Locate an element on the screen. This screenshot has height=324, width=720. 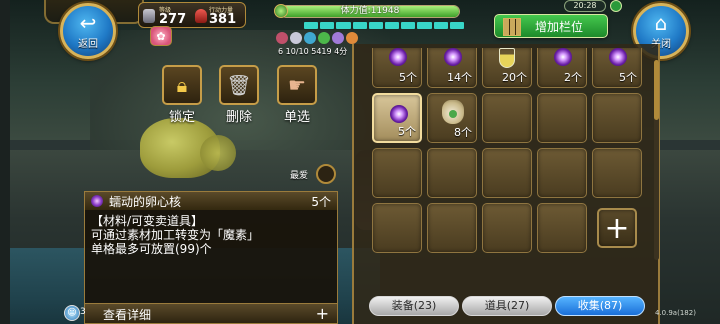
inventory-slot: 2个 is located at coordinates (562, 68).